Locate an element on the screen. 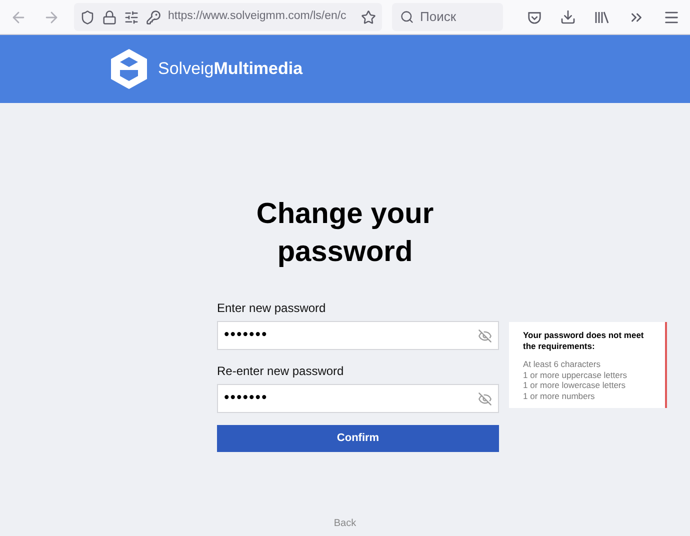 This screenshot has height=536, width=690. requirement-item: 1 or more lowercase letters is located at coordinates (575, 385).